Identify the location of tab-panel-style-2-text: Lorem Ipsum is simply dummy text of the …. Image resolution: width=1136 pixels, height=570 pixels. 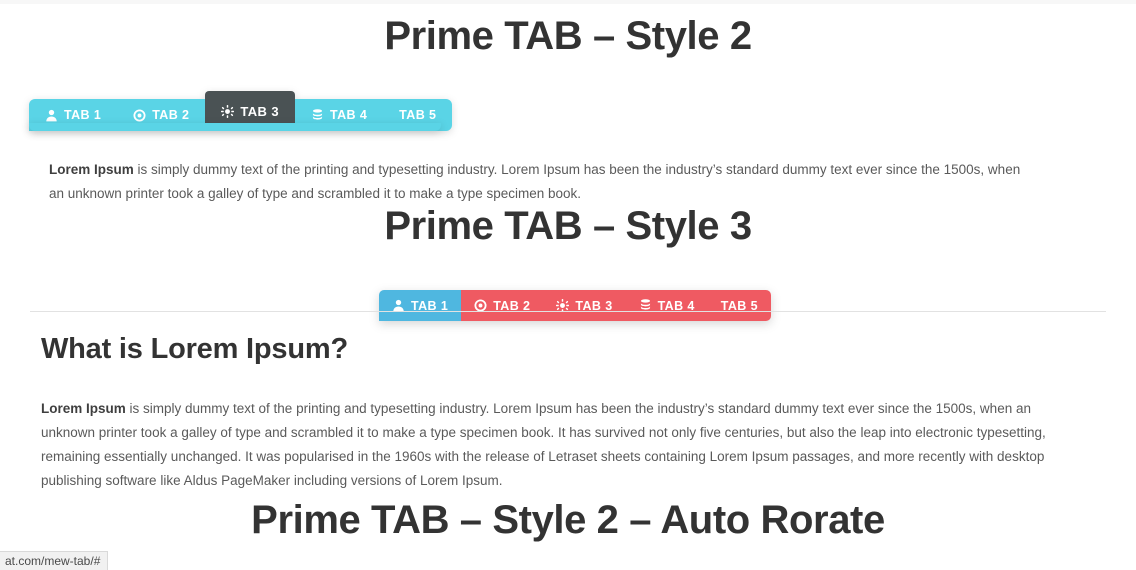
(541, 182).